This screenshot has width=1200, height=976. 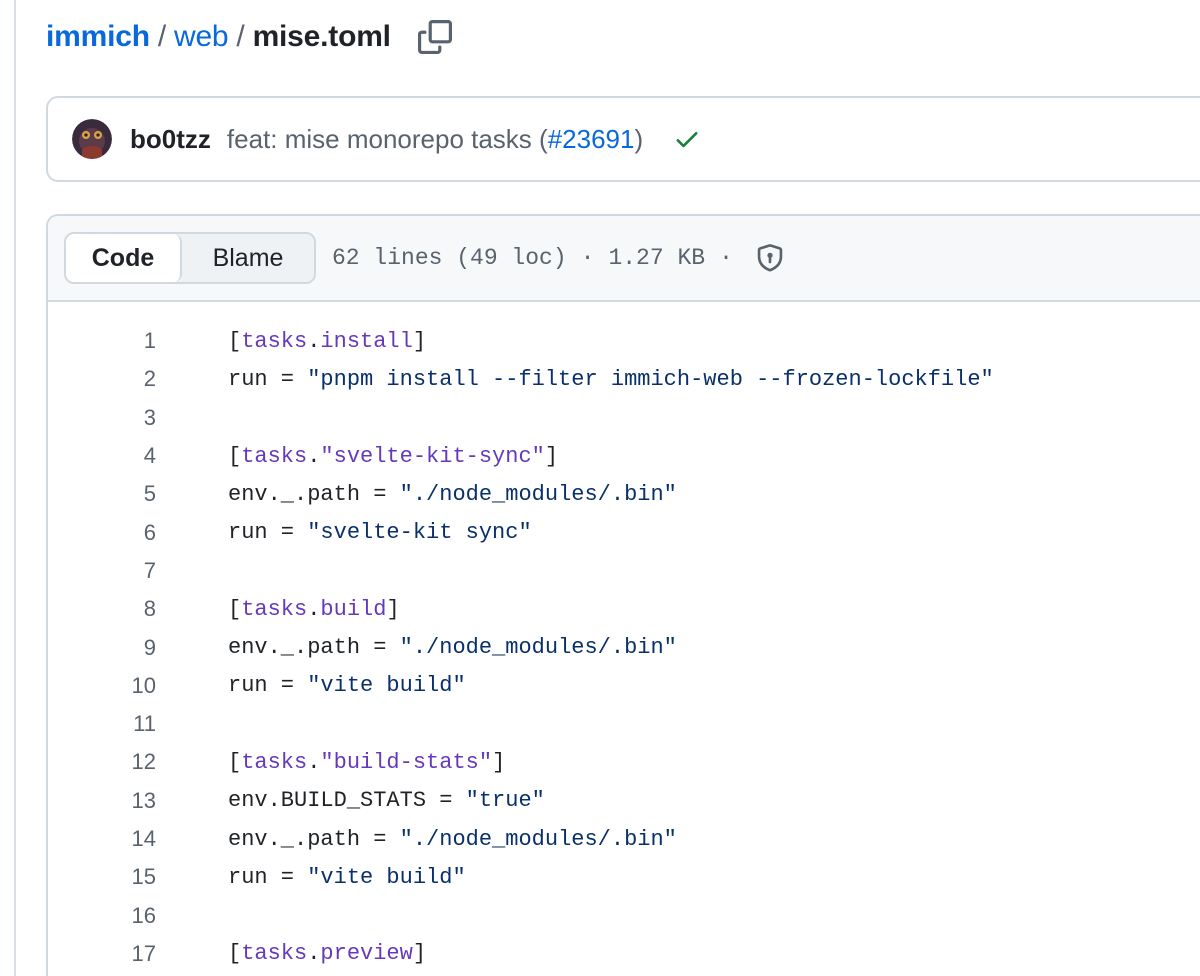 What do you see at coordinates (102, 379) in the screenshot?
I see `line-number: 2` at bounding box center [102, 379].